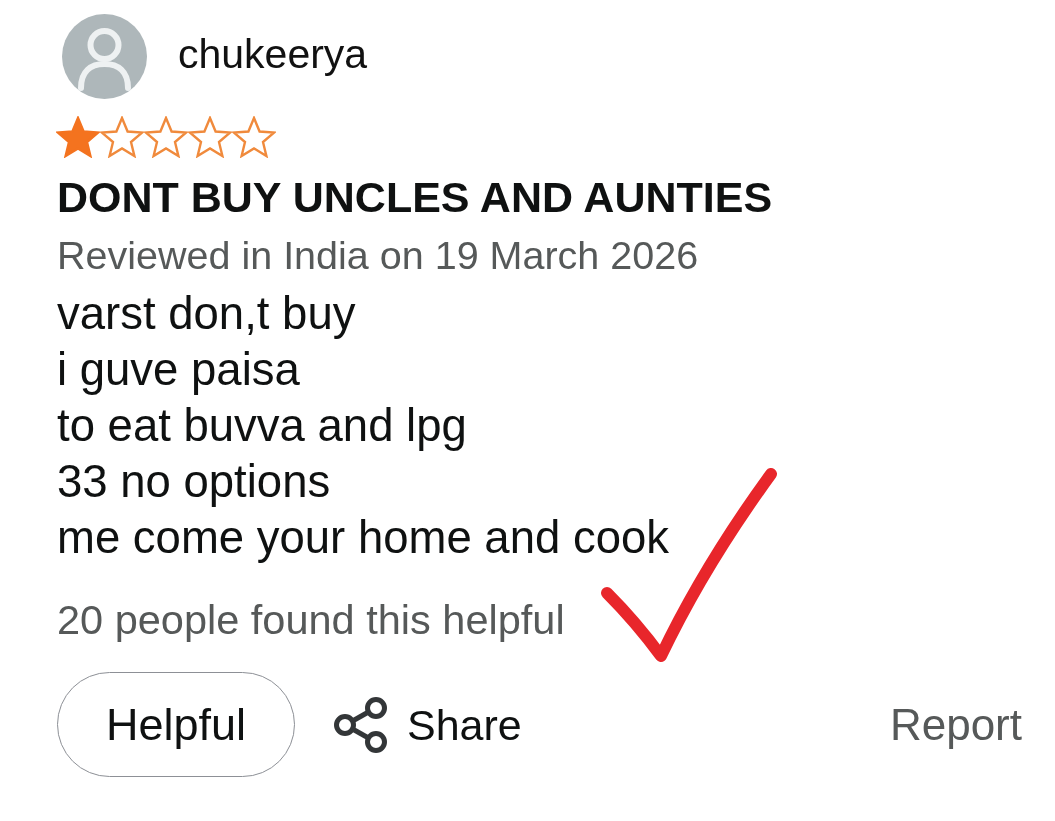  I want to click on review-text-line: 33 no options, so click(194, 482).